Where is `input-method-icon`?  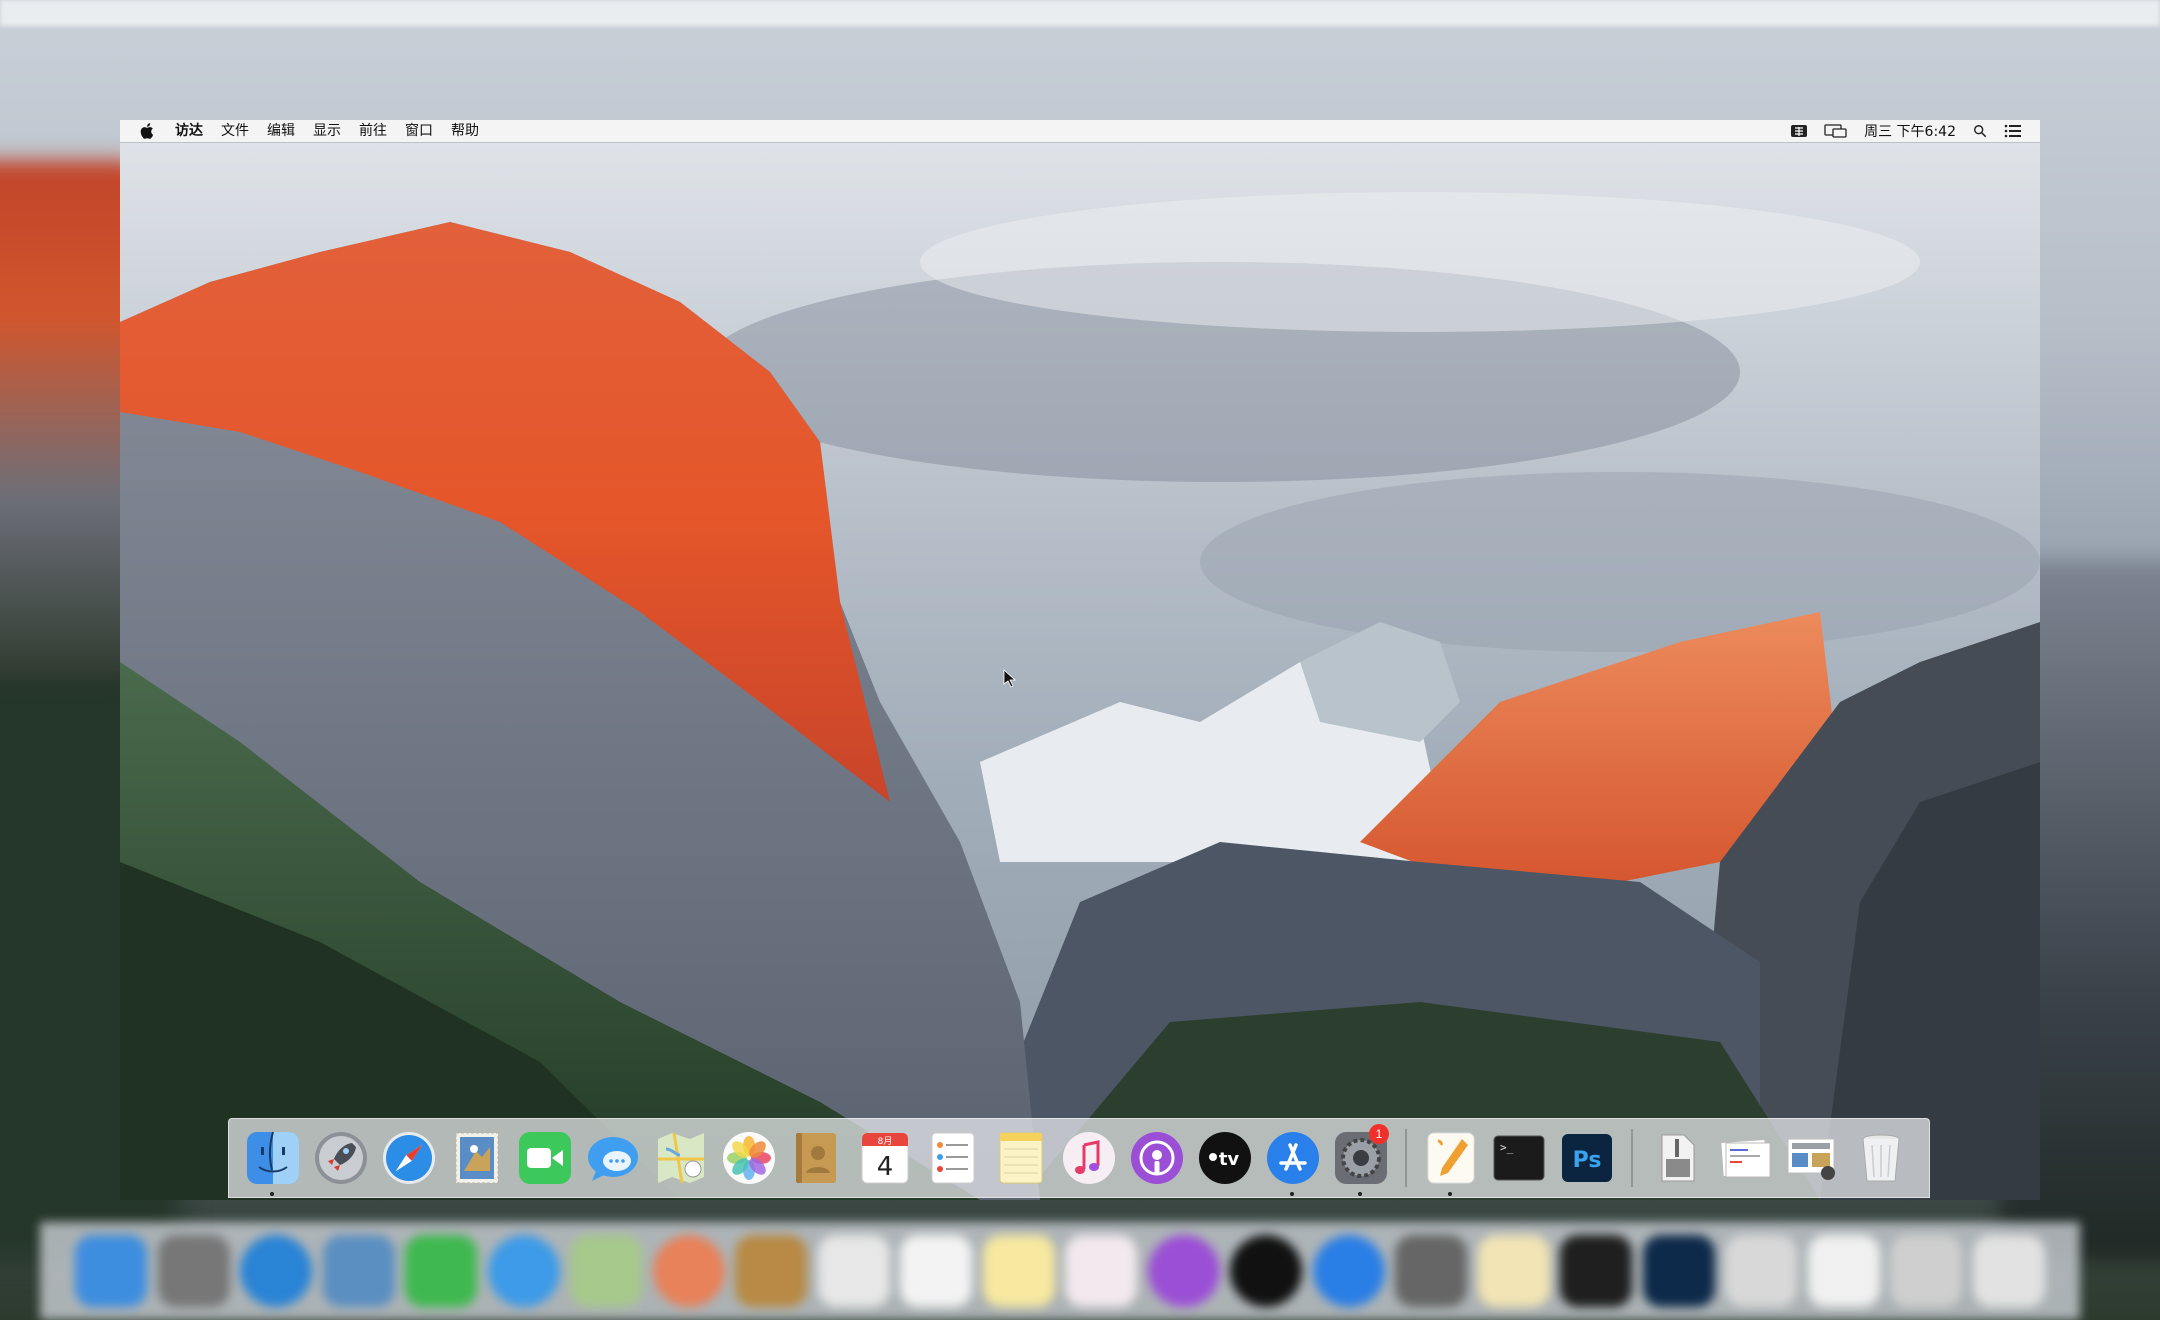 input-method-icon is located at coordinates (1799, 131).